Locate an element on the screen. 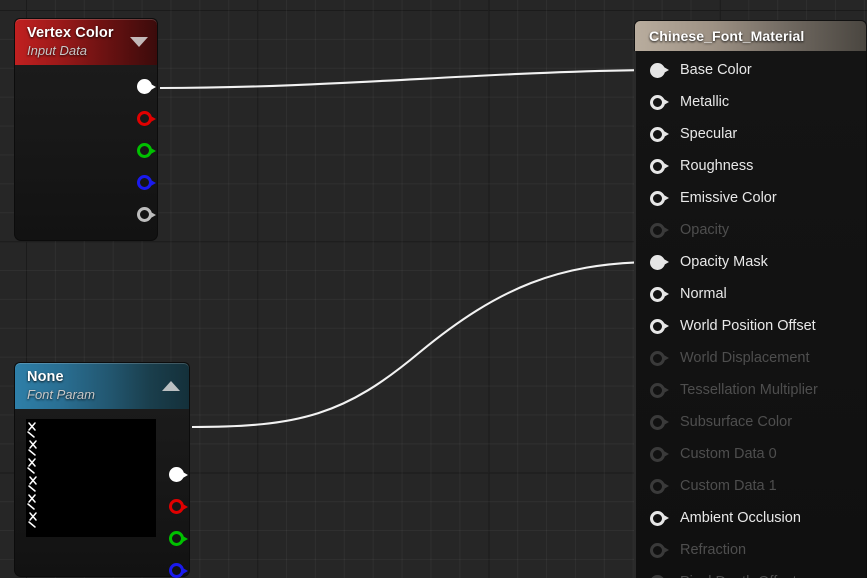 This screenshot has height=578, width=867. node-vertex-color: Vertex Color Input Data is located at coordinates (86, 129).